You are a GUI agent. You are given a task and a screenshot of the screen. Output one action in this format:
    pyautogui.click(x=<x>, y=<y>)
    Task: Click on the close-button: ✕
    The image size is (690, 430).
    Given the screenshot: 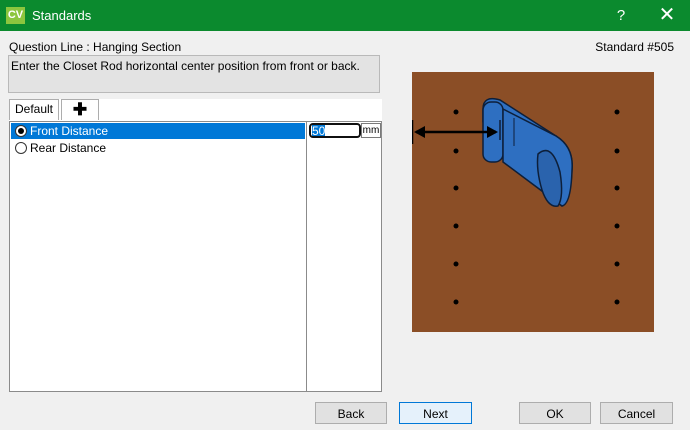 What is the action you would take?
    pyautogui.click(x=667, y=15)
    